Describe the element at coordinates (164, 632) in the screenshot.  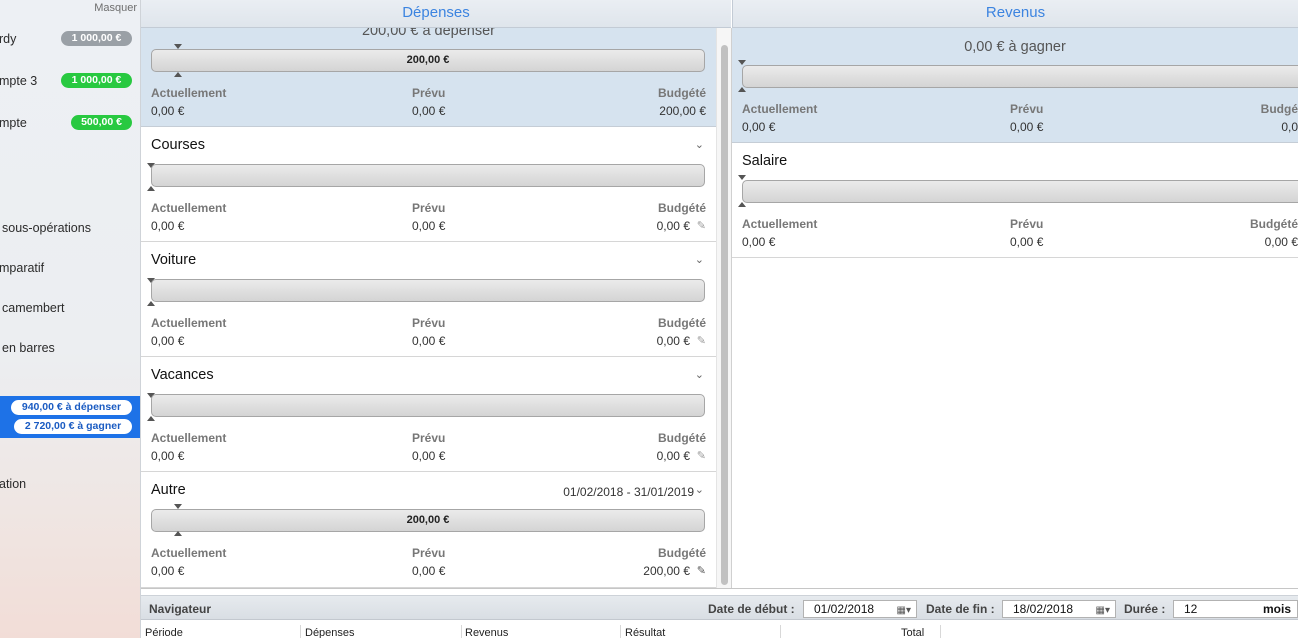
I see `column-header-period: Période` at that location.